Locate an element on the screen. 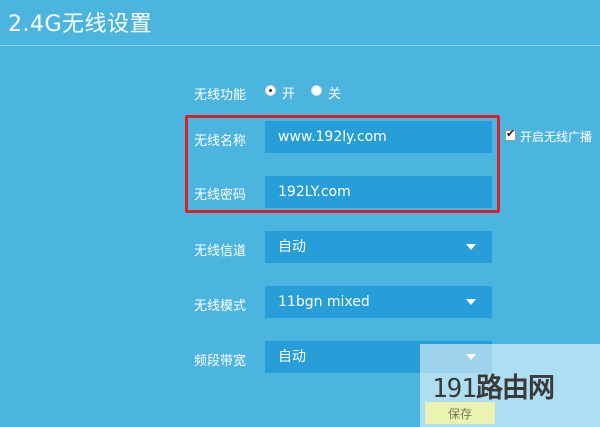 The image size is (600, 427). highlight-box is located at coordinates (342, 164).